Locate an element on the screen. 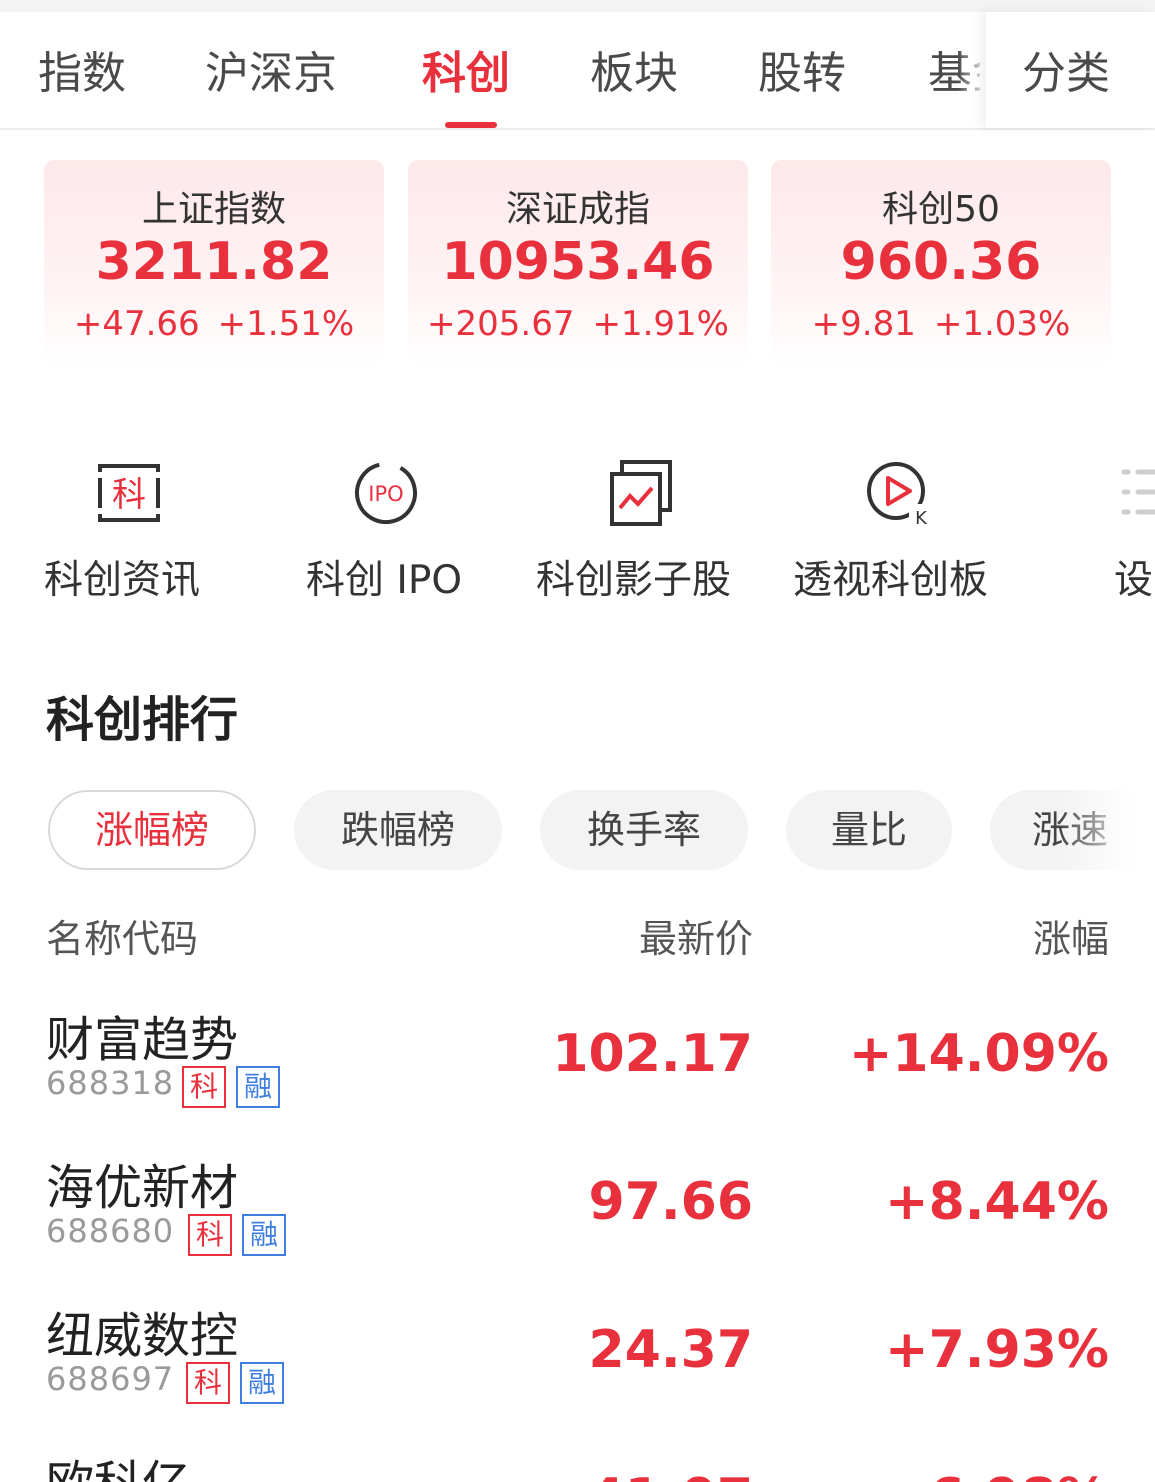 The image size is (1155, 1482). index-card-szse: 深证成指 10953.46 +205.67 +1.91% is located at coordinates (578, 263).